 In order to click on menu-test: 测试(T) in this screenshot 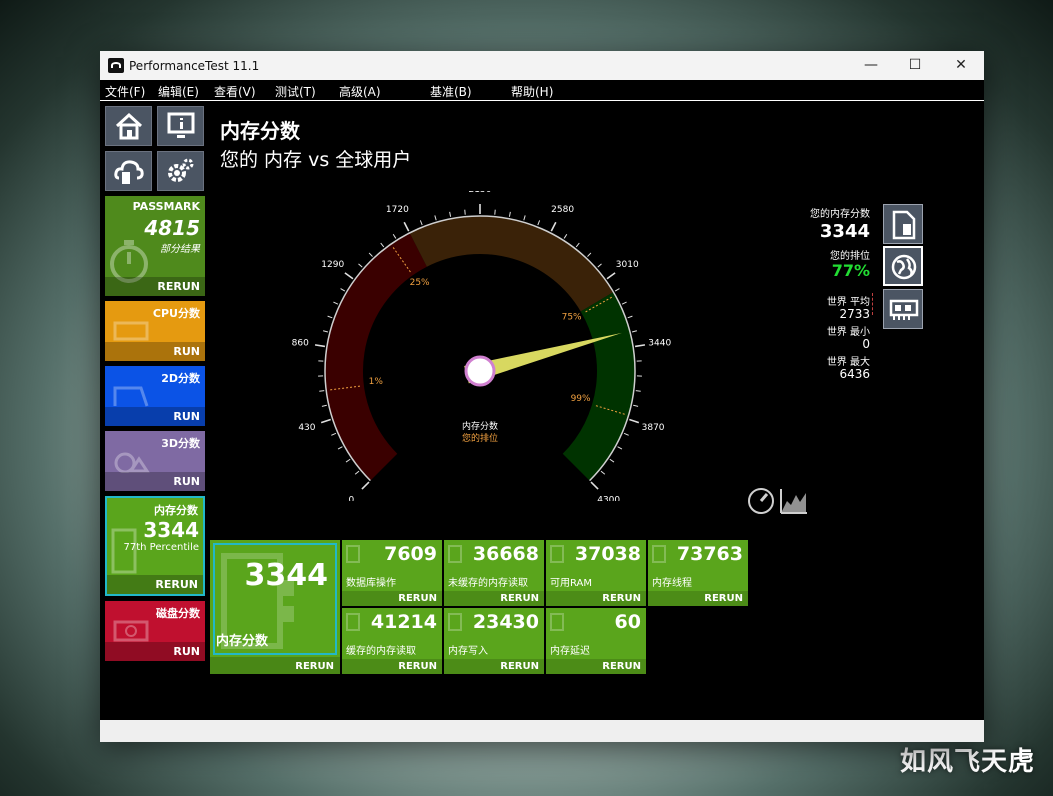, I will do `click(295, 91)`.